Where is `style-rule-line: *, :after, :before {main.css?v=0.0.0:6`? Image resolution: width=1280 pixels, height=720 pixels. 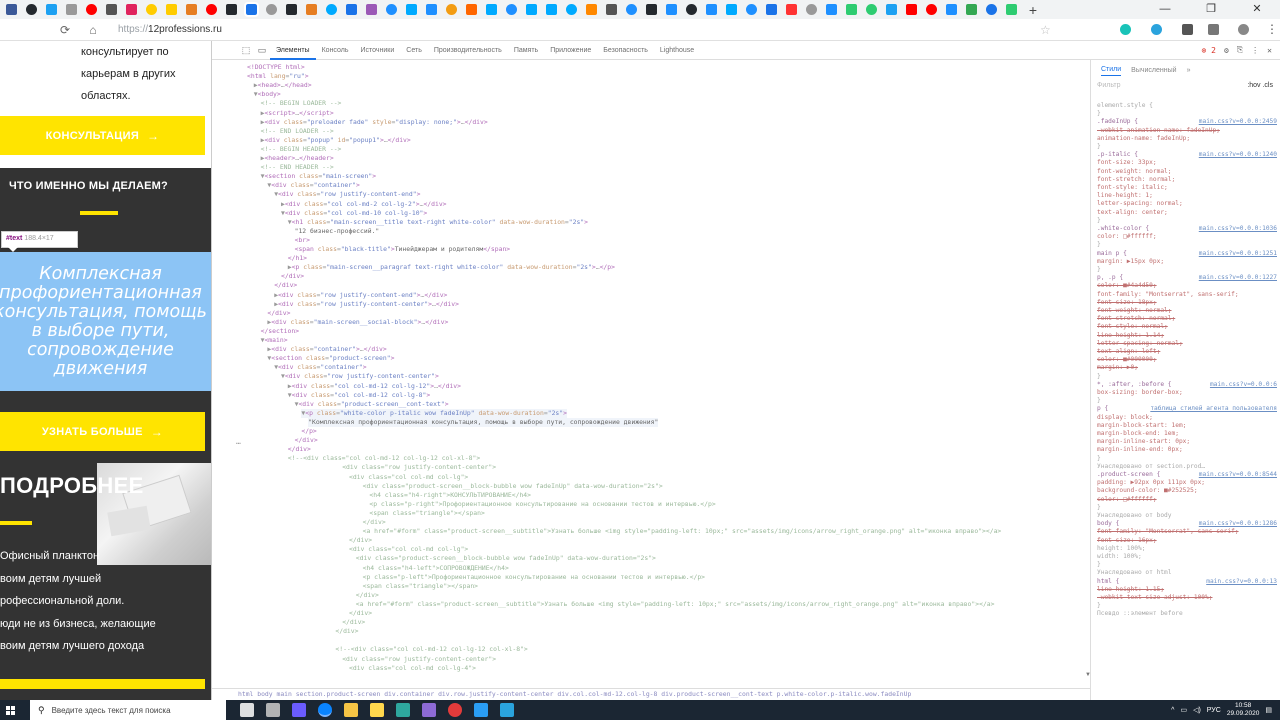 style-rule-line: *, :after, :before {main.css?v=0.0.0:6 is located at coordinates (1187, 385).